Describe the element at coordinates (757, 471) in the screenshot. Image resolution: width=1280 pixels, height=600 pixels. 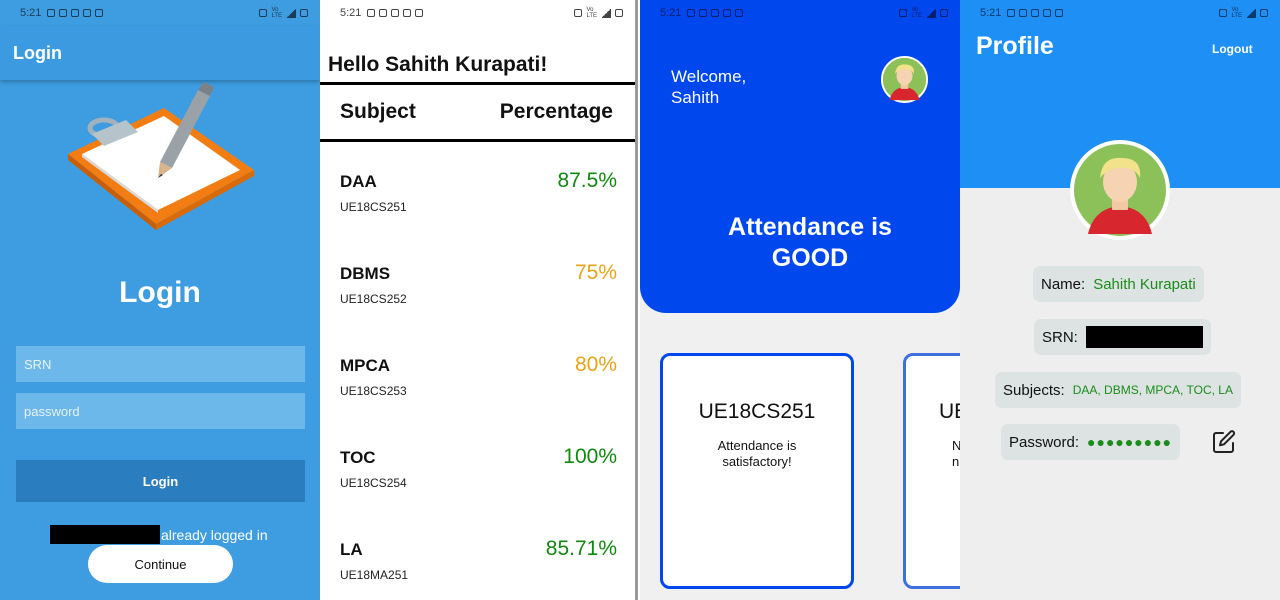
I see `subject-attendance-card: UE18CS251 Attendance is satisfactory!` at that location.